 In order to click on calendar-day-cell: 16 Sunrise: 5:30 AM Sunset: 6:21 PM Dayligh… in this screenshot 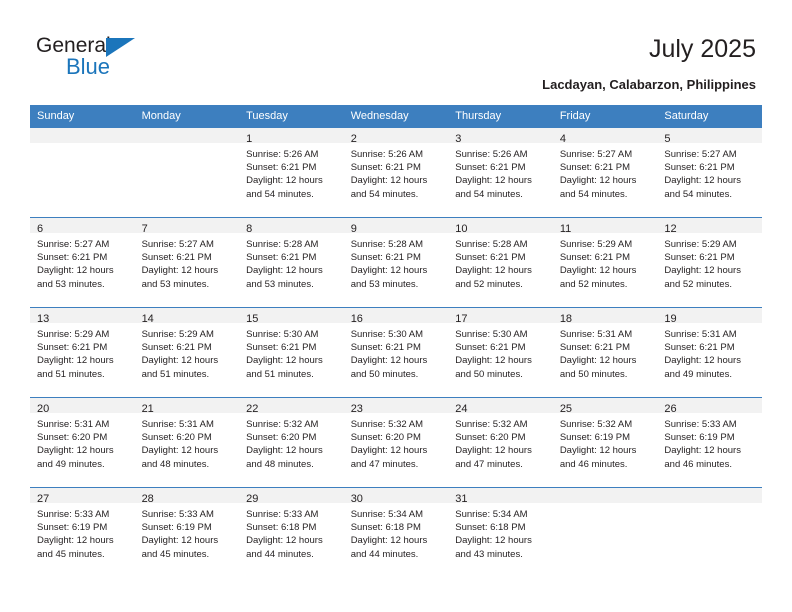, I will do `click(396, 352)`.